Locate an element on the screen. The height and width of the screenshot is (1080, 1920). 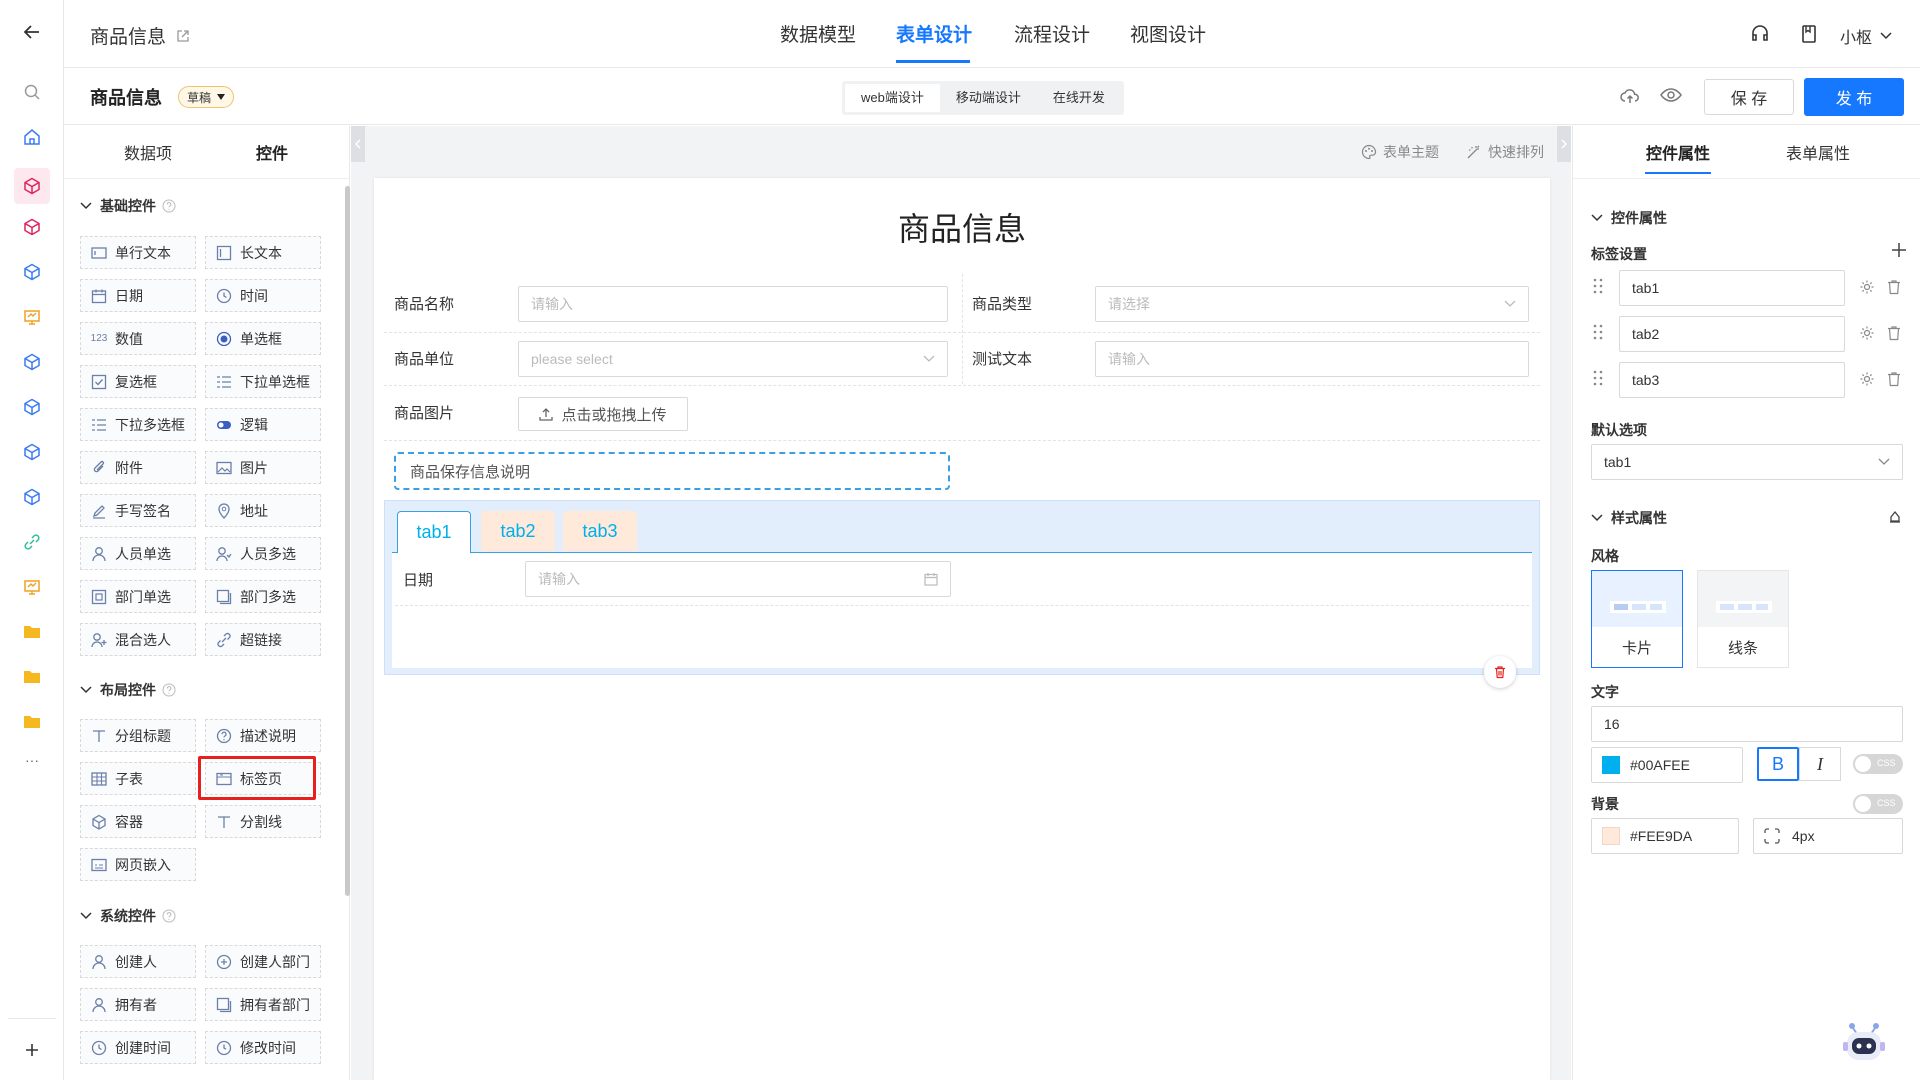
tab-1: tab1 is located at coordinates (434, 532).